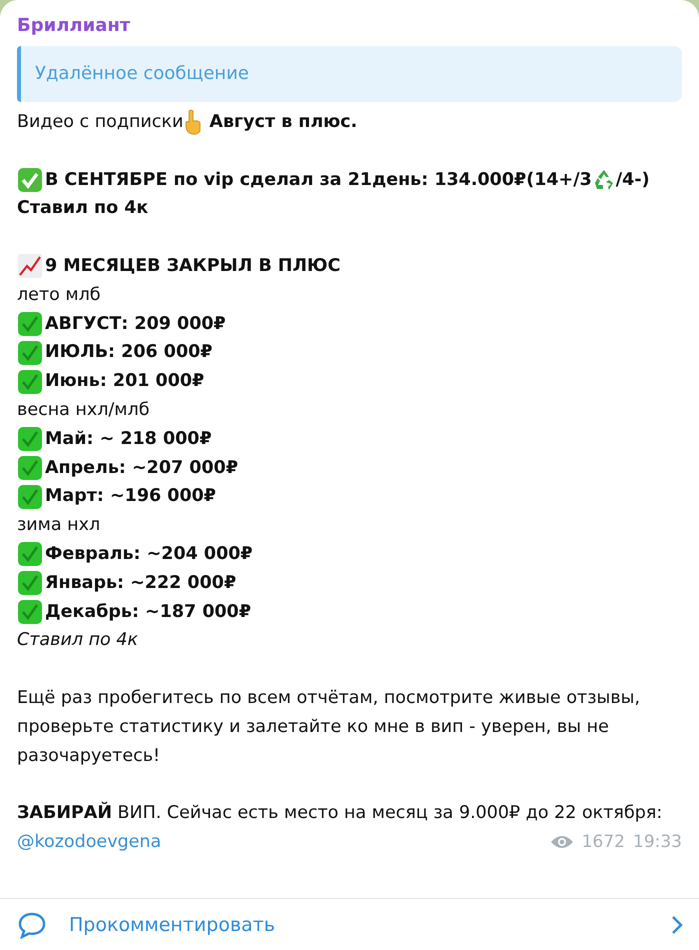 This screenshot has height=950, width=699. I want to click on speech-bubble-icon, so click(32, 924).